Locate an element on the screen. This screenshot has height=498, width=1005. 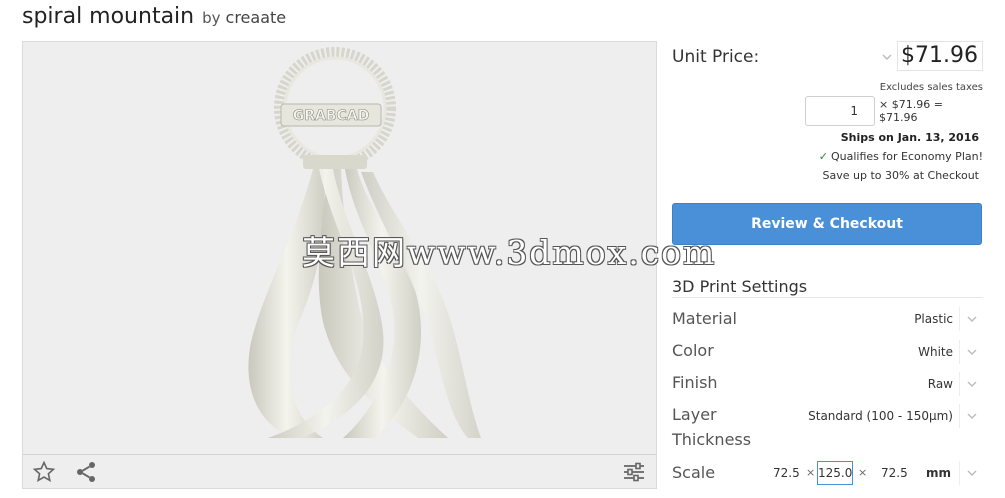
color-value: White is located at coordinates (935, 352).